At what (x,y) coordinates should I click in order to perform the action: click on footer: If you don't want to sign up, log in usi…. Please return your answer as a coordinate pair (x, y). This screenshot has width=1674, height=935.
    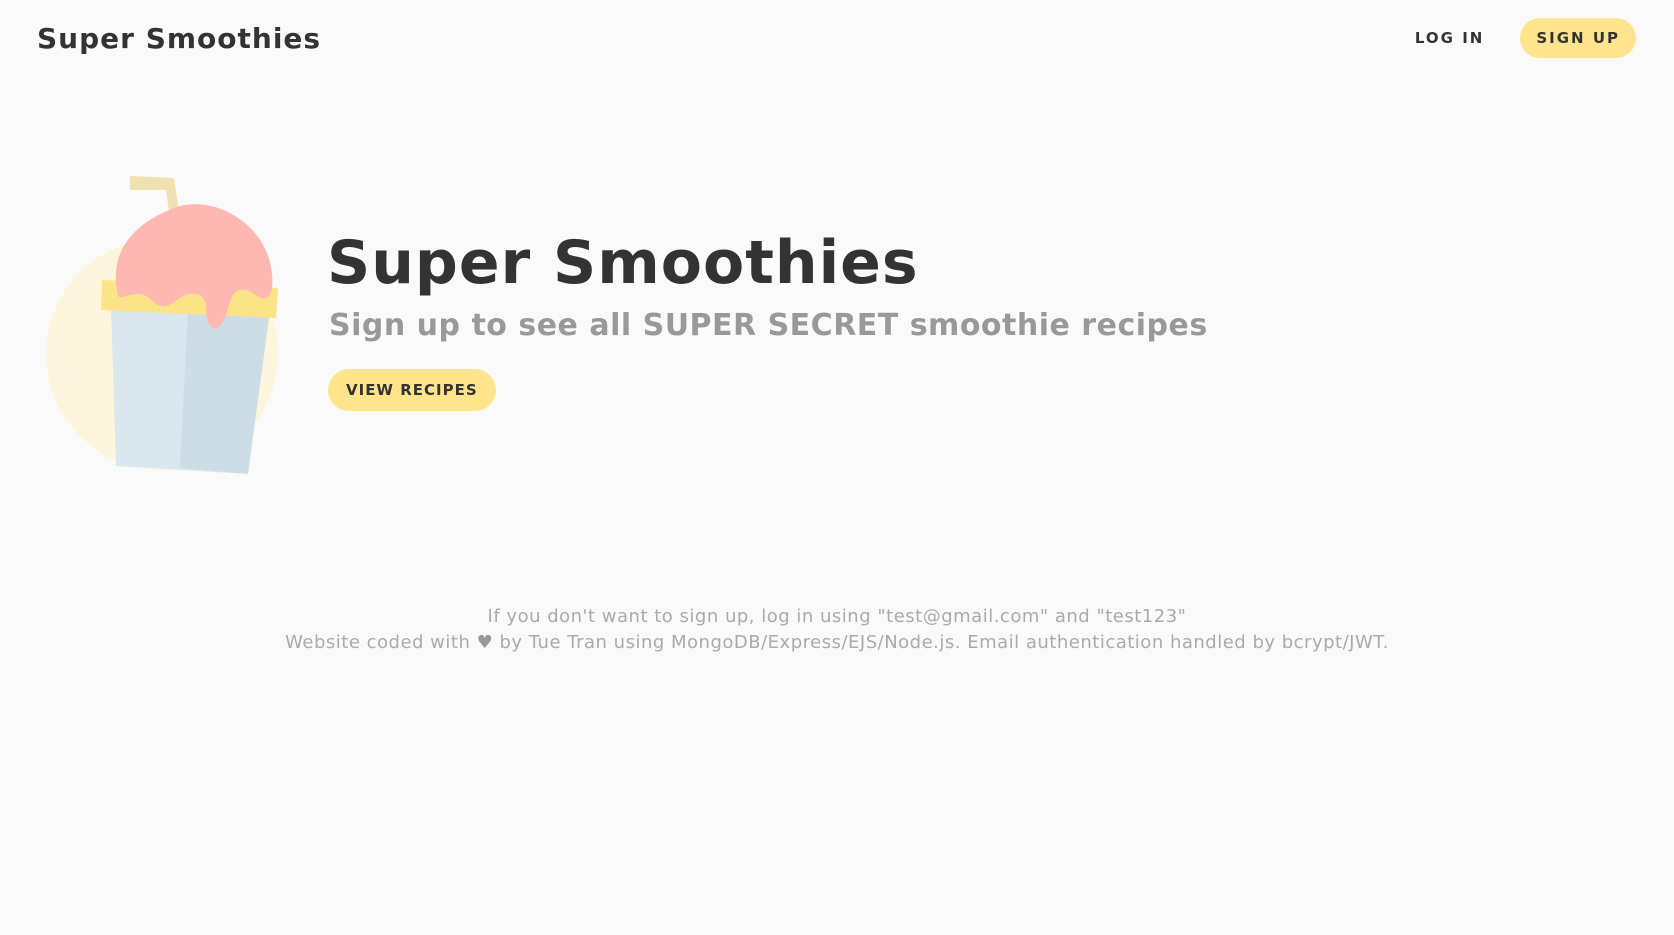
    Looking at the image, I should click on (837, 630).